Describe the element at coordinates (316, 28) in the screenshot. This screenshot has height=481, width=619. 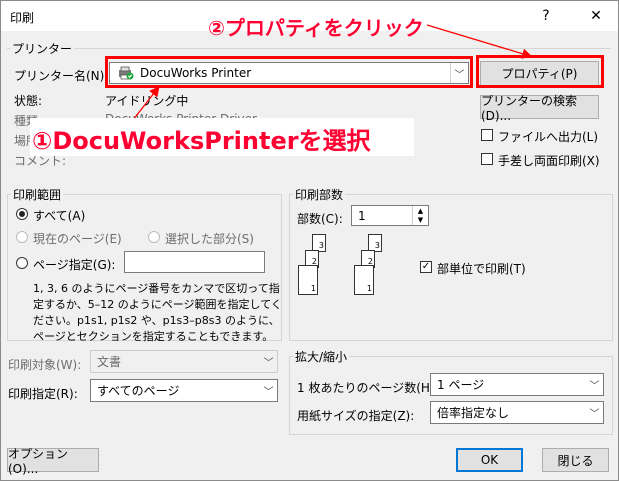
I see `step2-callout: ②プロパティをクリック` at that location.